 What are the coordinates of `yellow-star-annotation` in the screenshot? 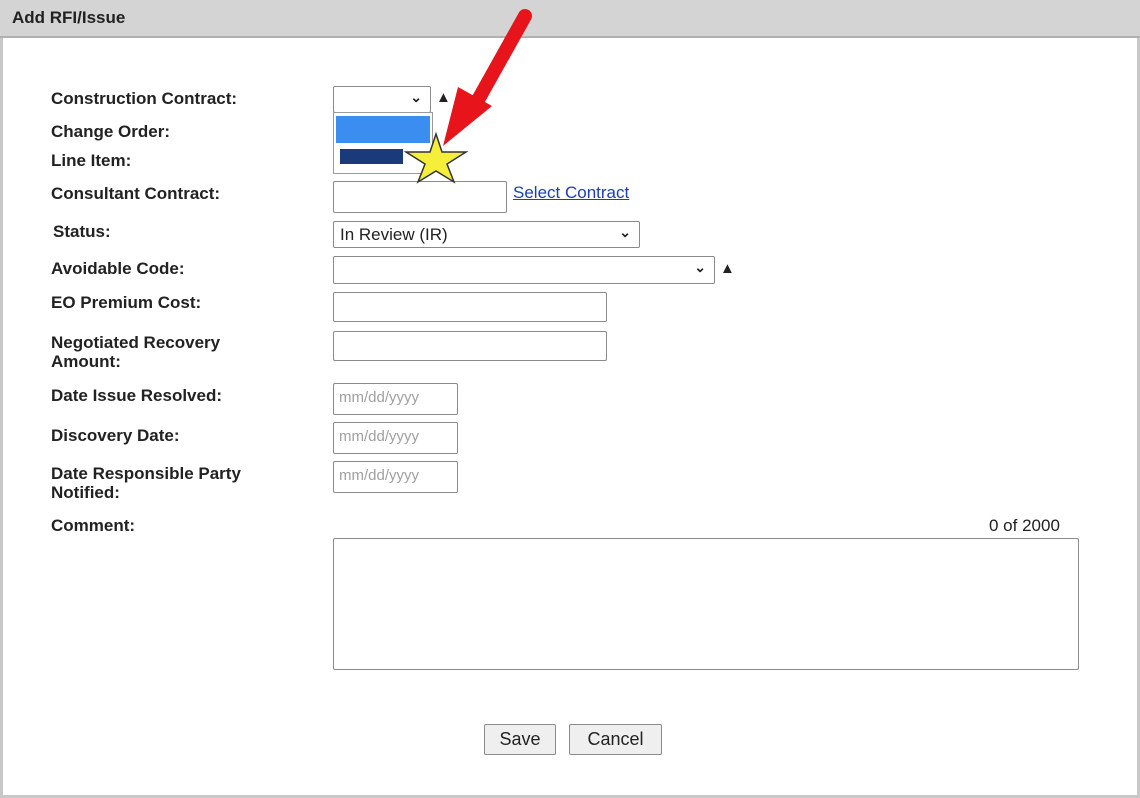 It's located at (436, 157).